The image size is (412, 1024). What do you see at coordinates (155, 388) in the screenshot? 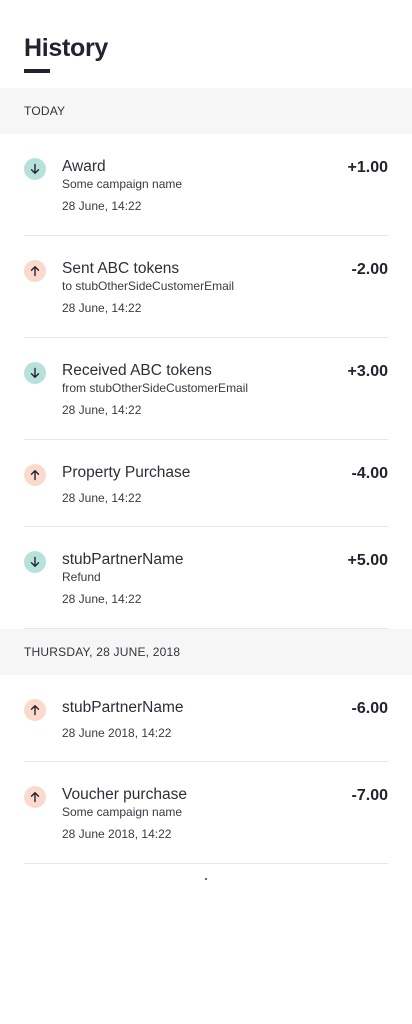
I see `transaction-subtitle: from stubOtherSideCustomerEmail` at bounding box center [155, 388].